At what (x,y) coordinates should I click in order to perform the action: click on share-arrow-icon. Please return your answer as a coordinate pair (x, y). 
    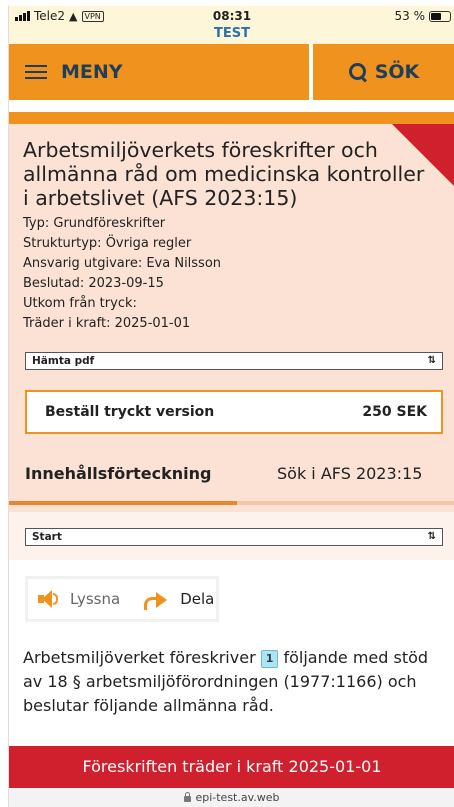
    Looking at the image, I should click on (158, 599).